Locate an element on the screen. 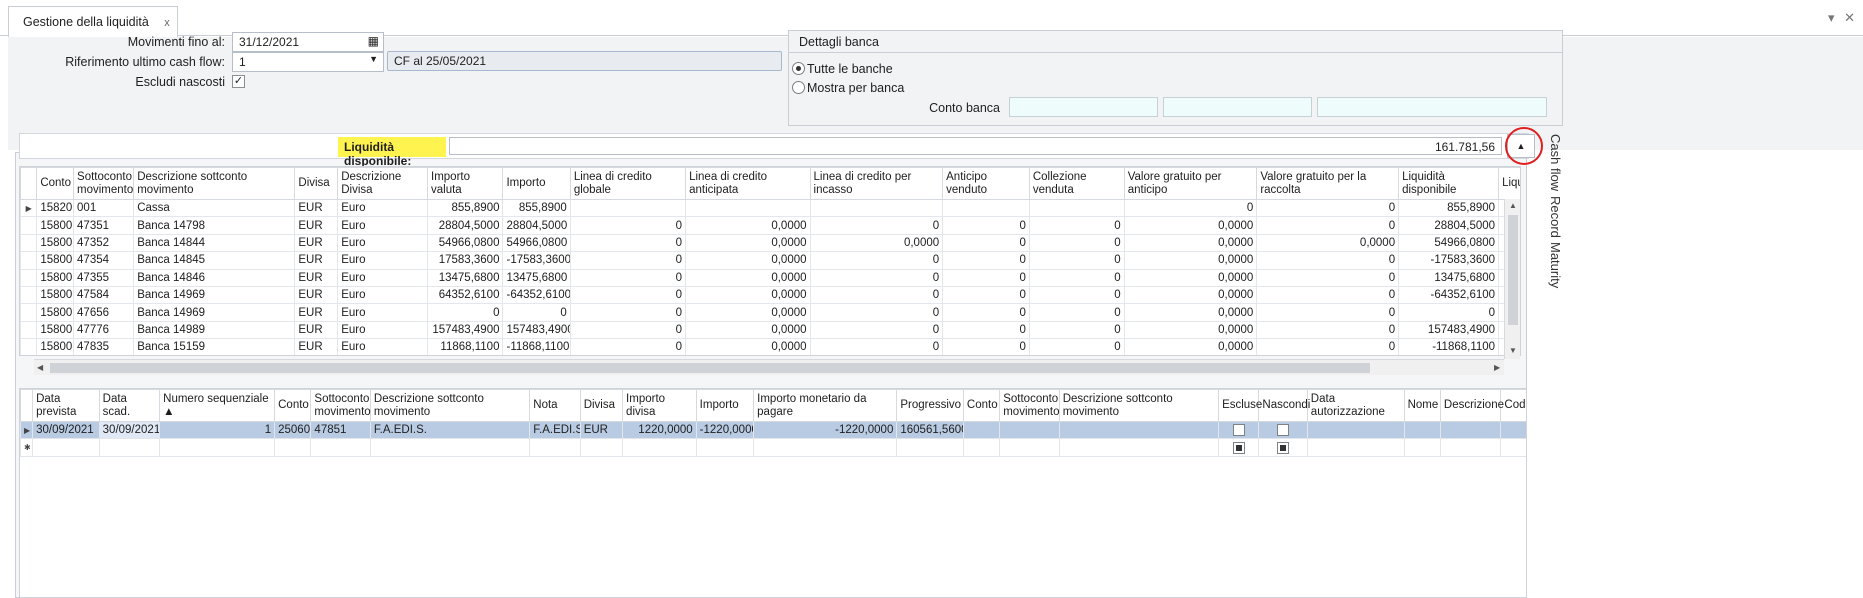 Image resolution: width=1863 pixels, height=598 pixels. column-header: Importo valuta is located at coordinates (465, 183).